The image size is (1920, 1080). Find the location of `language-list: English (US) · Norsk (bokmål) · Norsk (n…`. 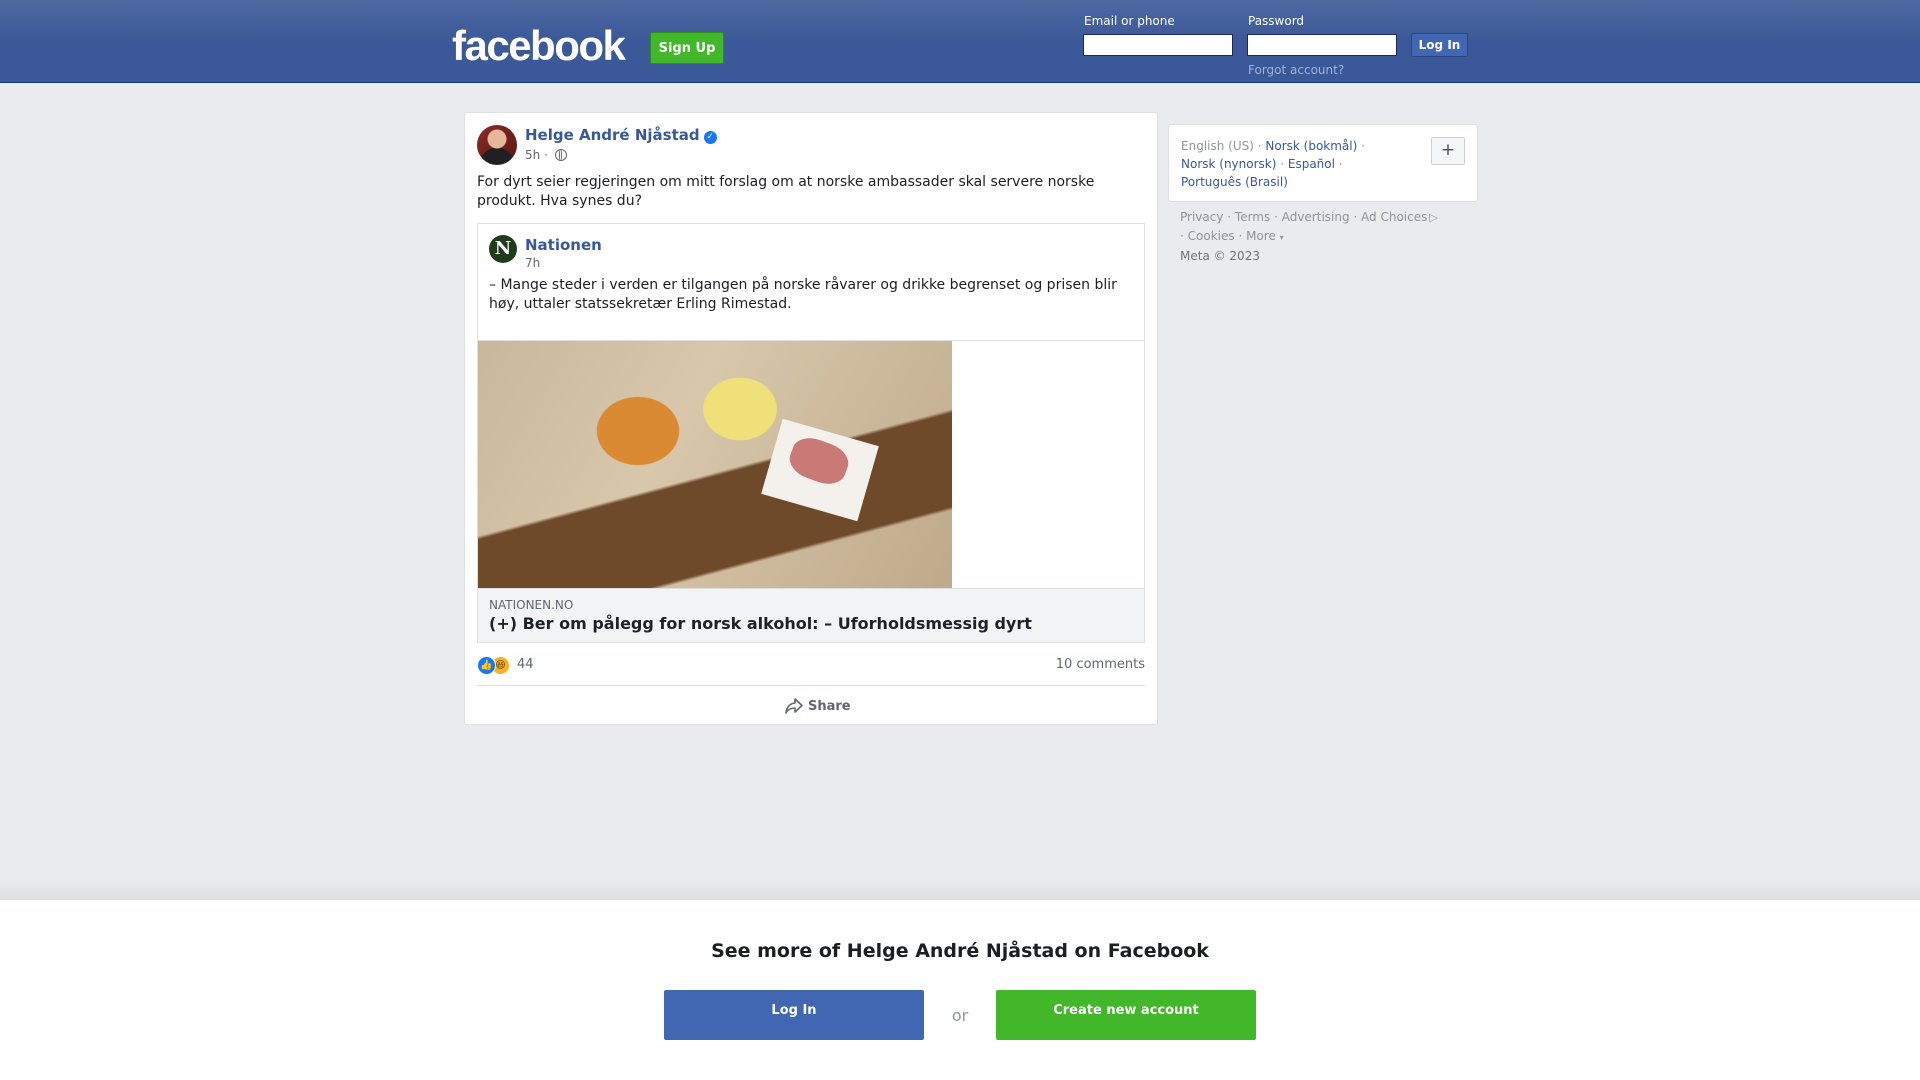

language-list: English (US) · Norsk (bokmål) · Norsk (n… is located at coordinates (1273, 164).